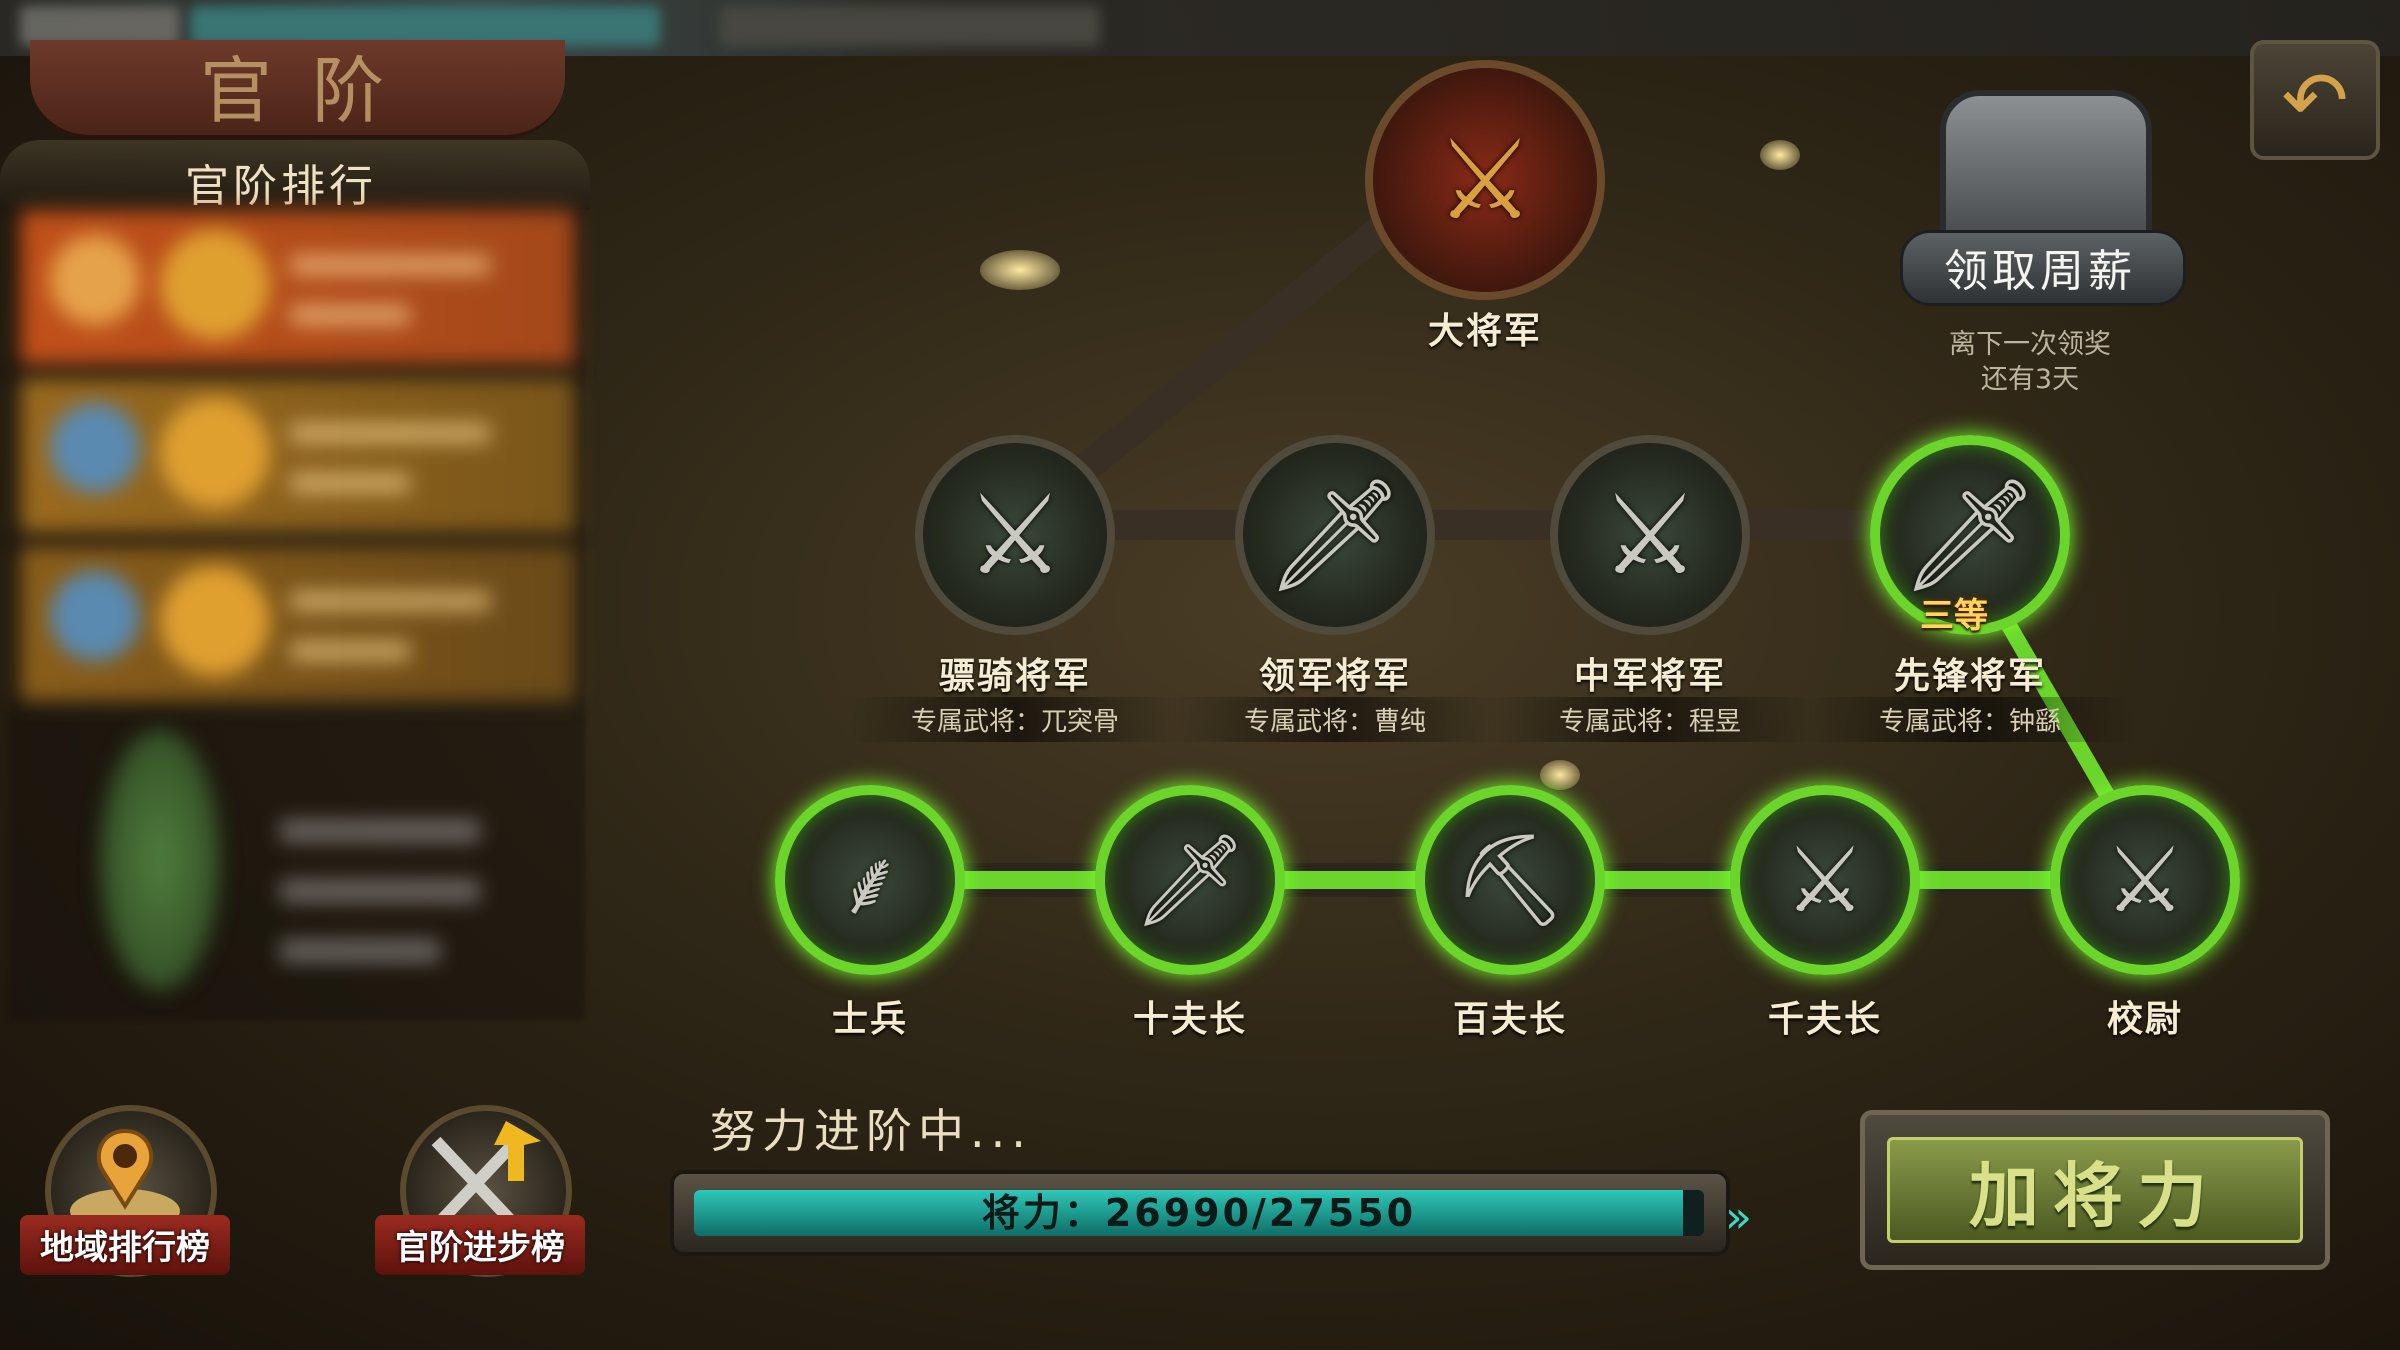 The image size is (2400, 1350). I want to click on glaive-icon: ⚔, so click(2145, 880).